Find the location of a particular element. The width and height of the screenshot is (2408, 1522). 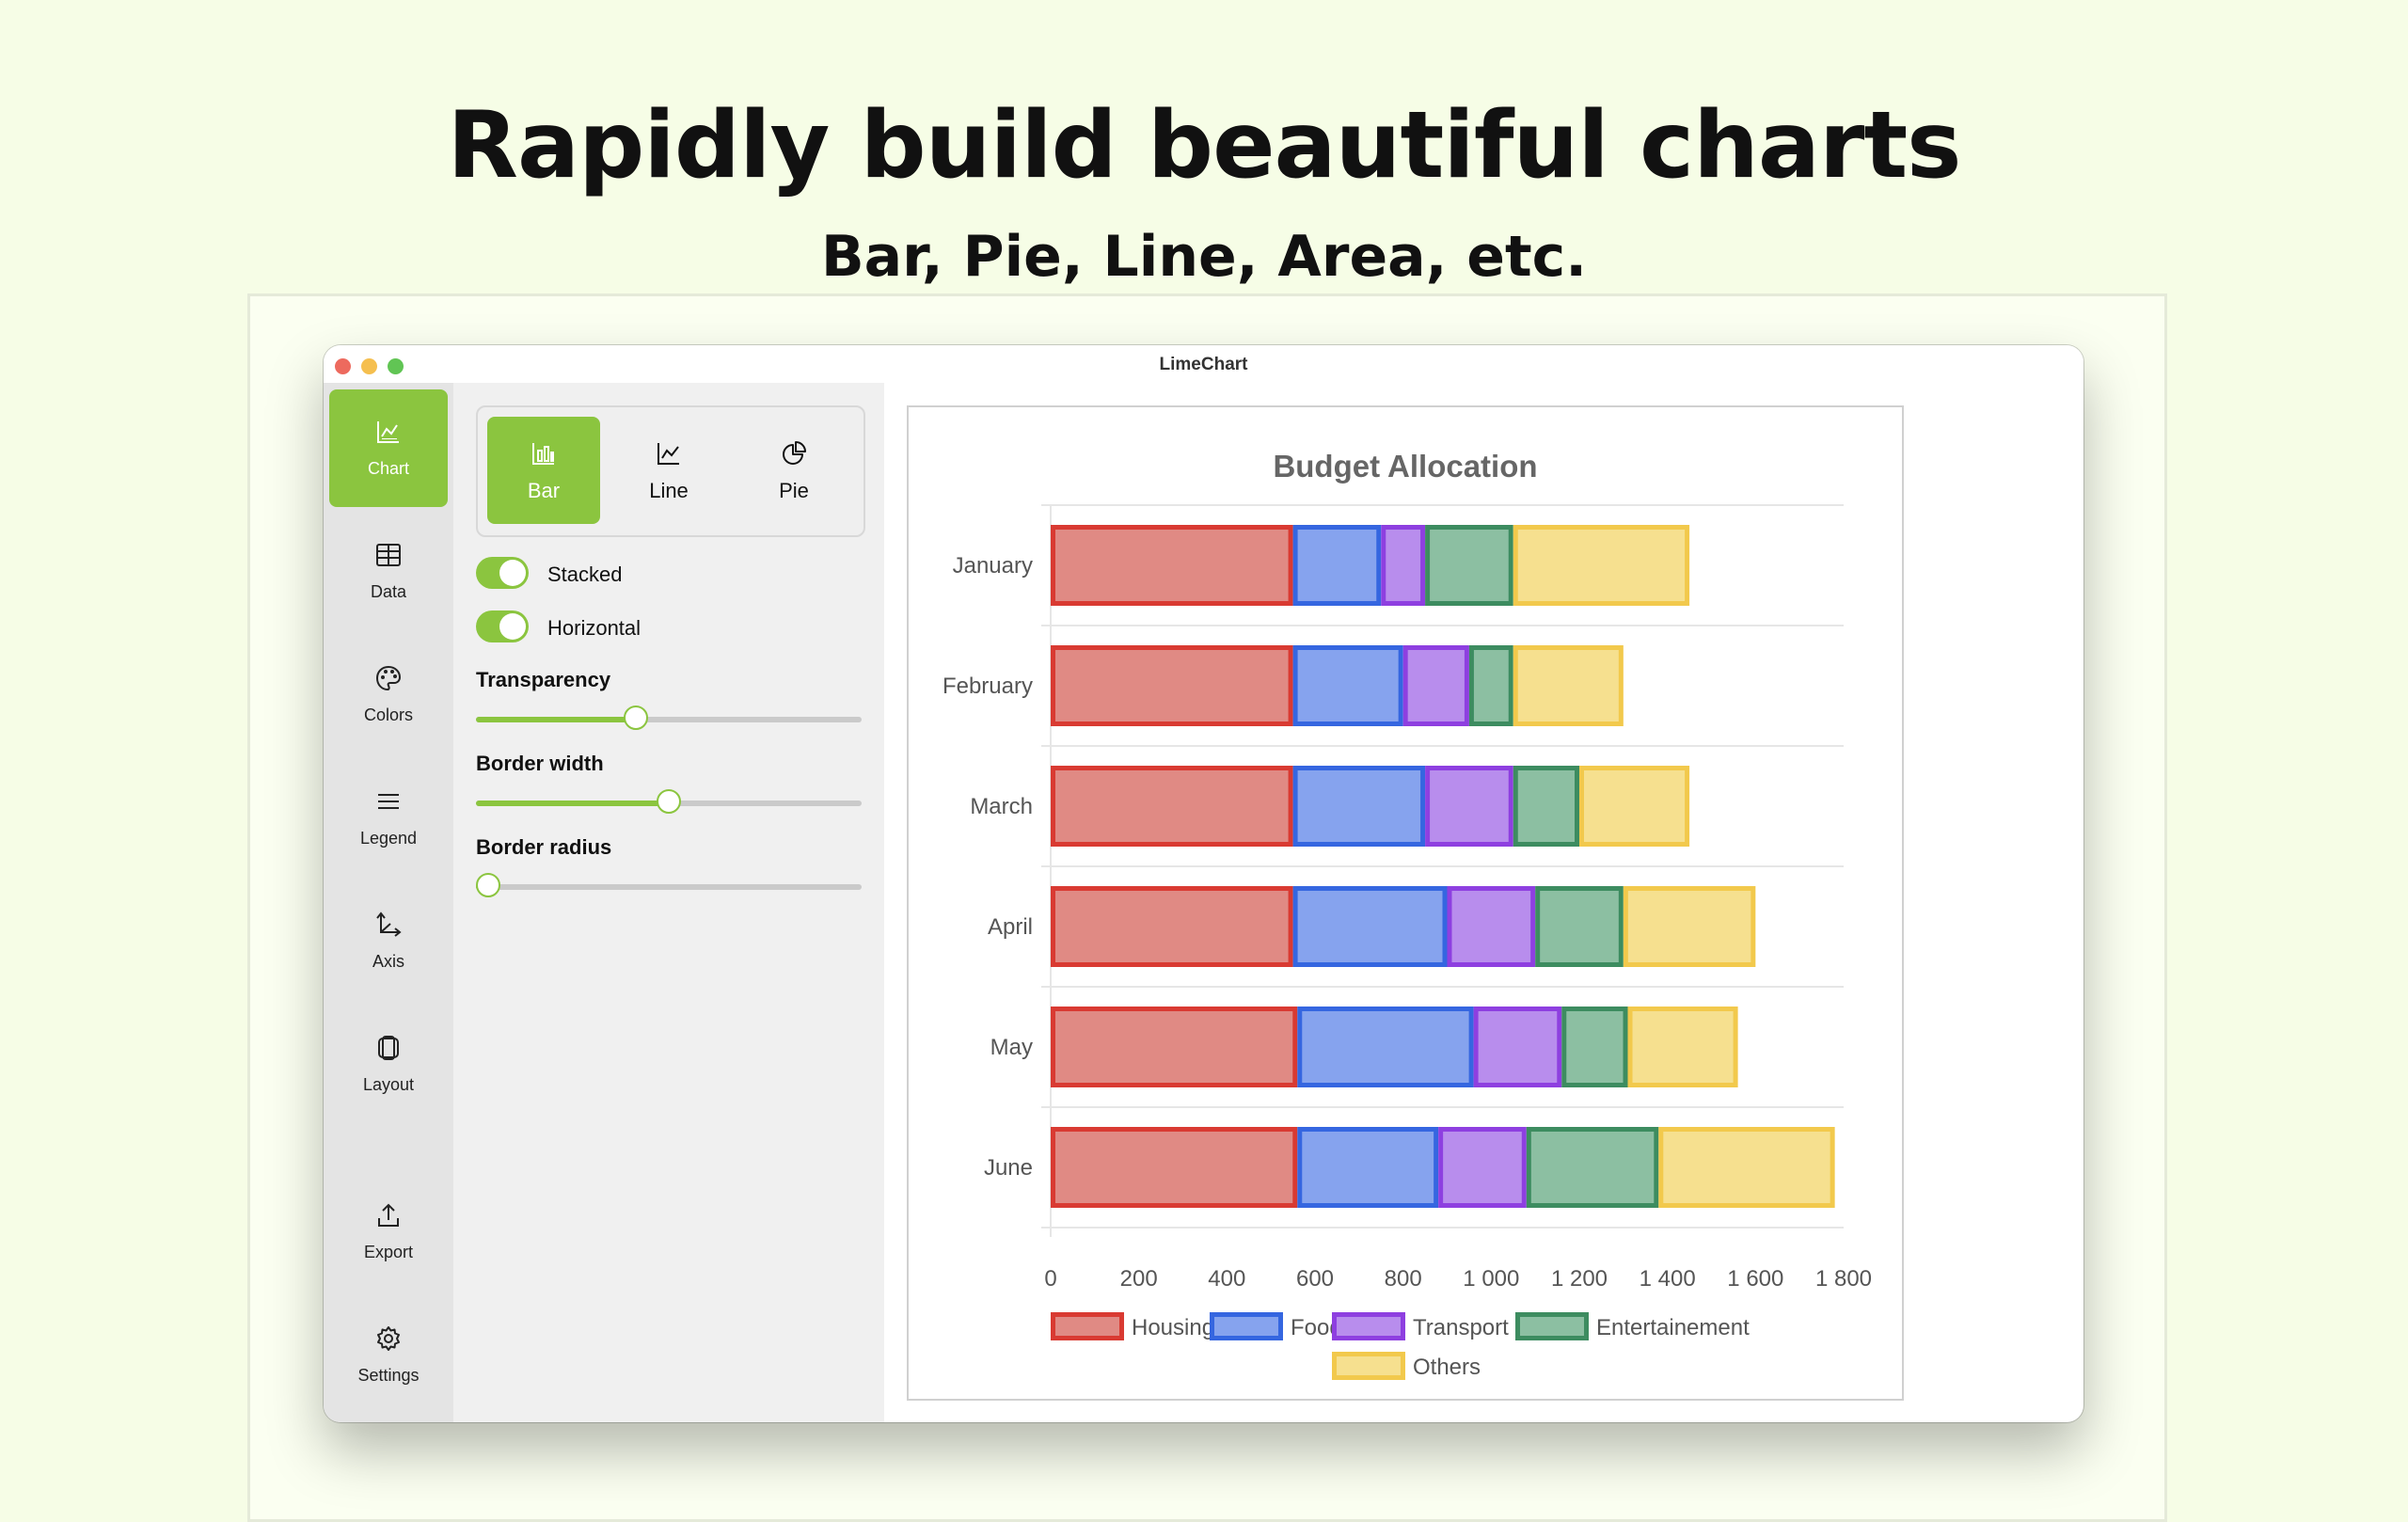

sidebar-item-legend: Legend is located at coordinates (389, 818).